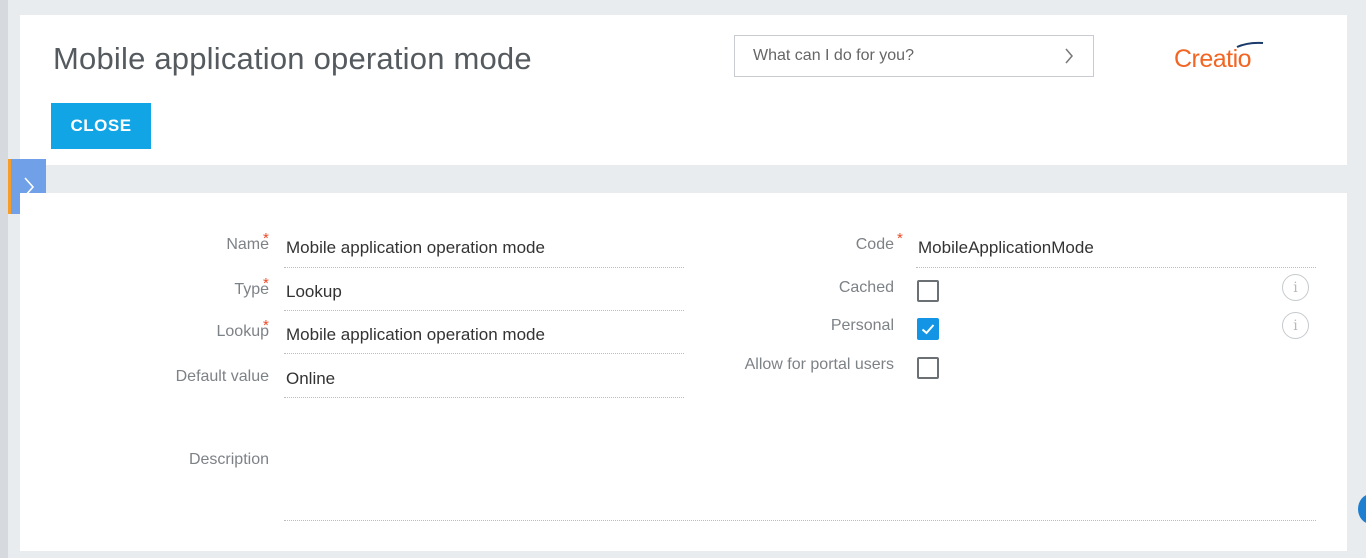  What do you see at coordinates (484, 397) in the screenshot?
I see `default-value-underline` at bounding box center [484, 397].